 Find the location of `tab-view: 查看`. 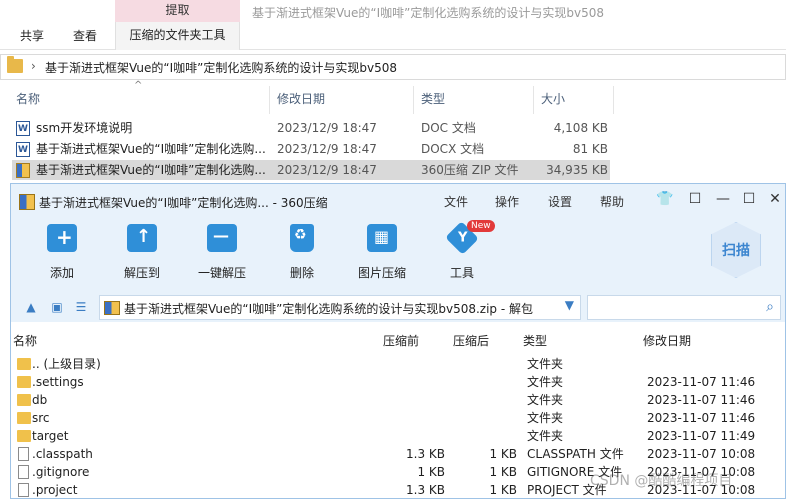

tab-view: 查看 is located at coordinates (85, 35).